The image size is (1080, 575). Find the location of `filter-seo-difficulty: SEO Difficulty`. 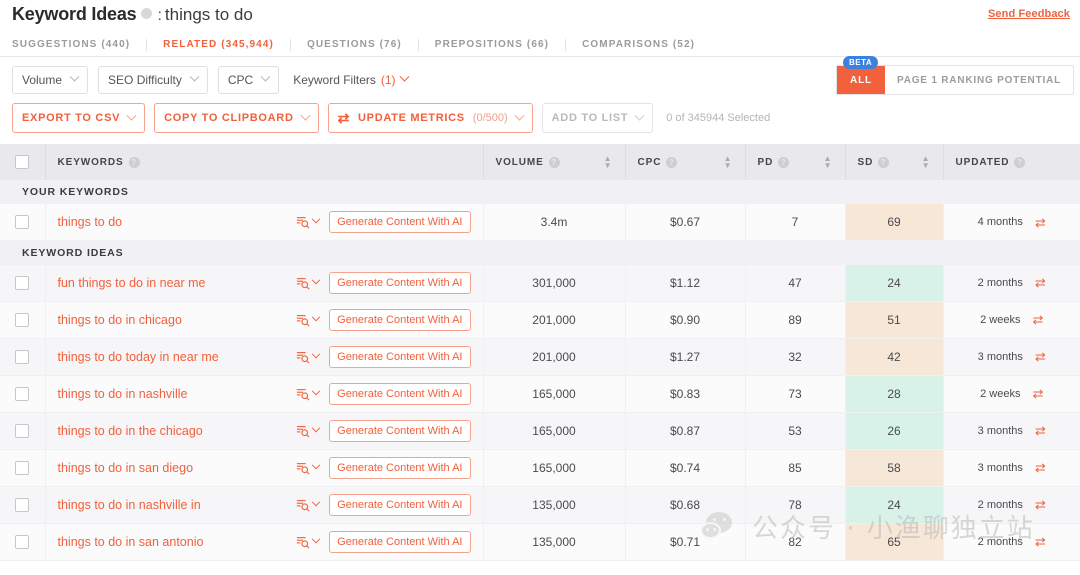

filter-seo-difficulty: SEO Difficulty is located at coordinates (153, 79).